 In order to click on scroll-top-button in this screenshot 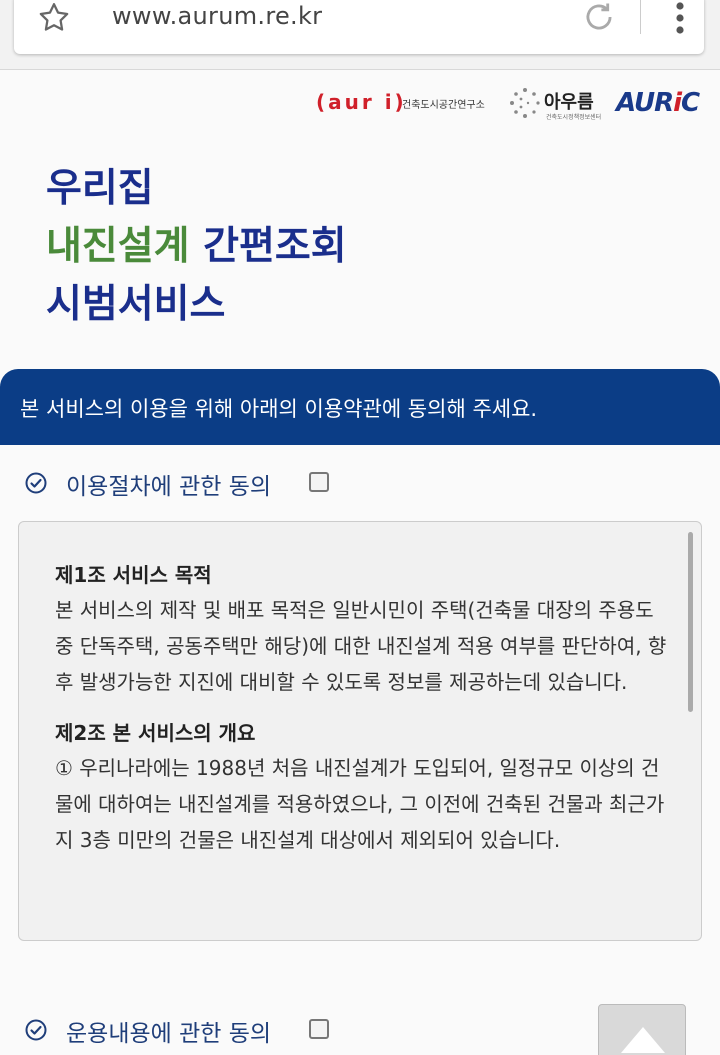, I will do `click(642, 1029)`.